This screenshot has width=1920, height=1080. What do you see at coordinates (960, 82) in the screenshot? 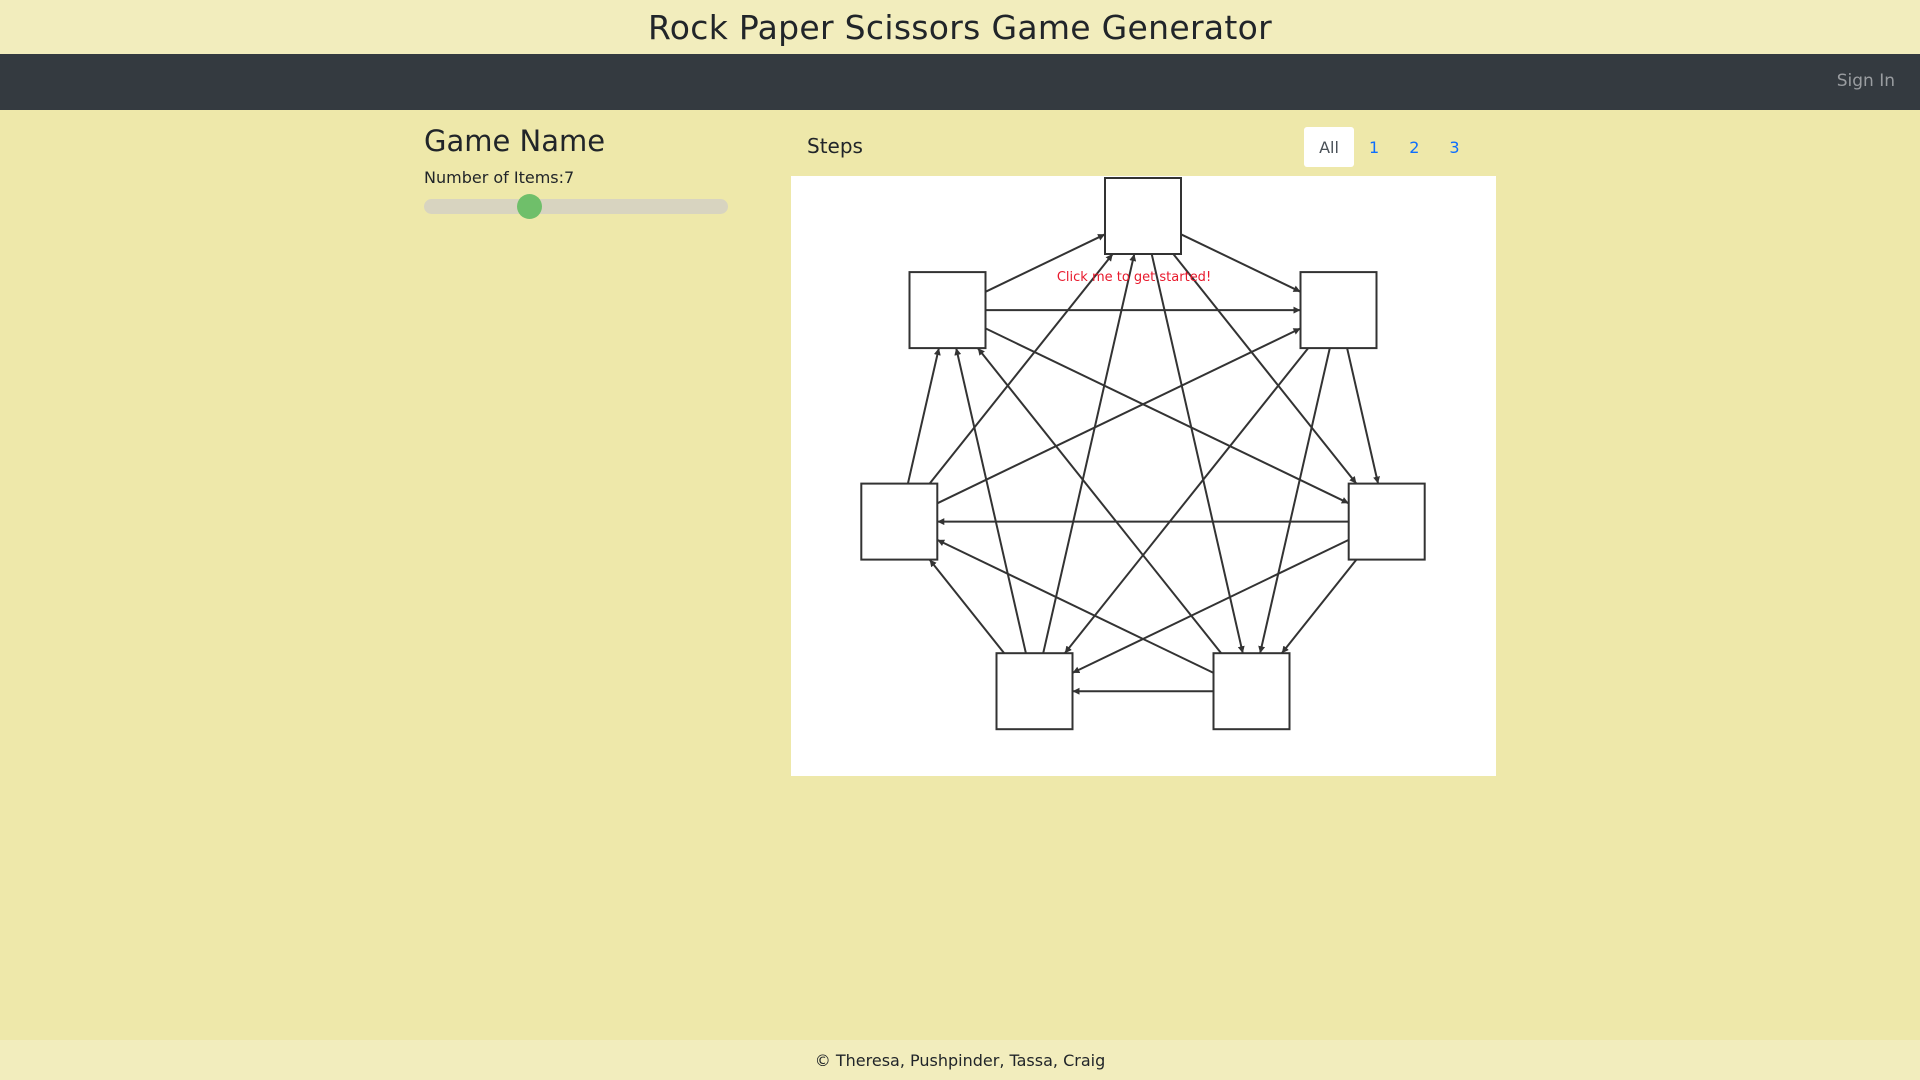
I see `navbar: Sign In` at bounding box center [960, 82].